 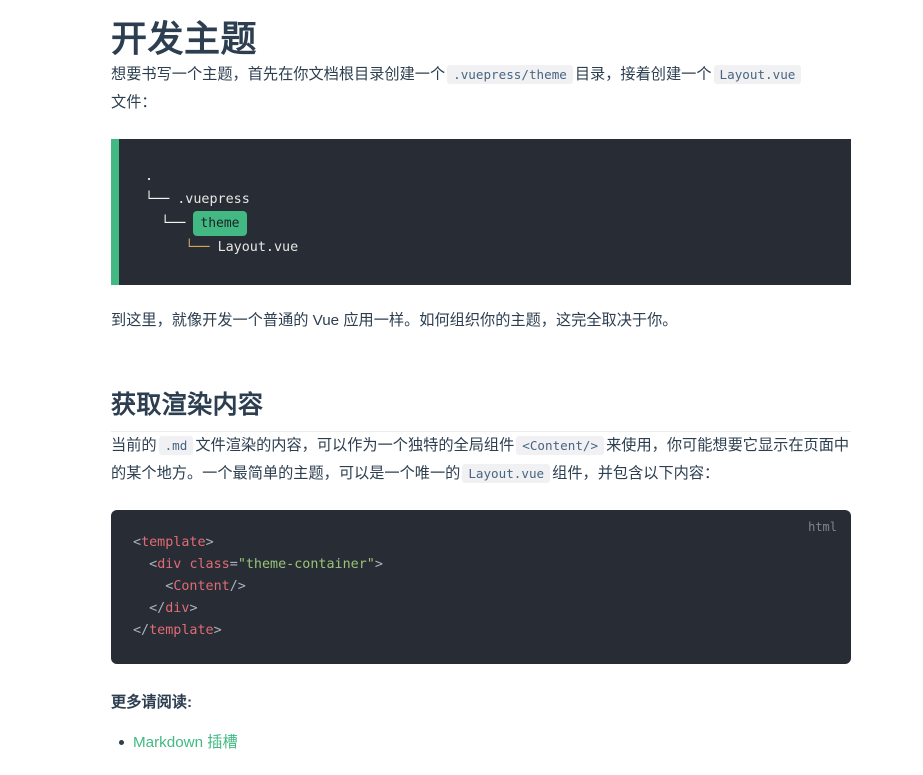 I want to click on intro-text-part-1: 想要书写一个主题，首先在你文档根目录创建一个, so click(x=278, y=74).